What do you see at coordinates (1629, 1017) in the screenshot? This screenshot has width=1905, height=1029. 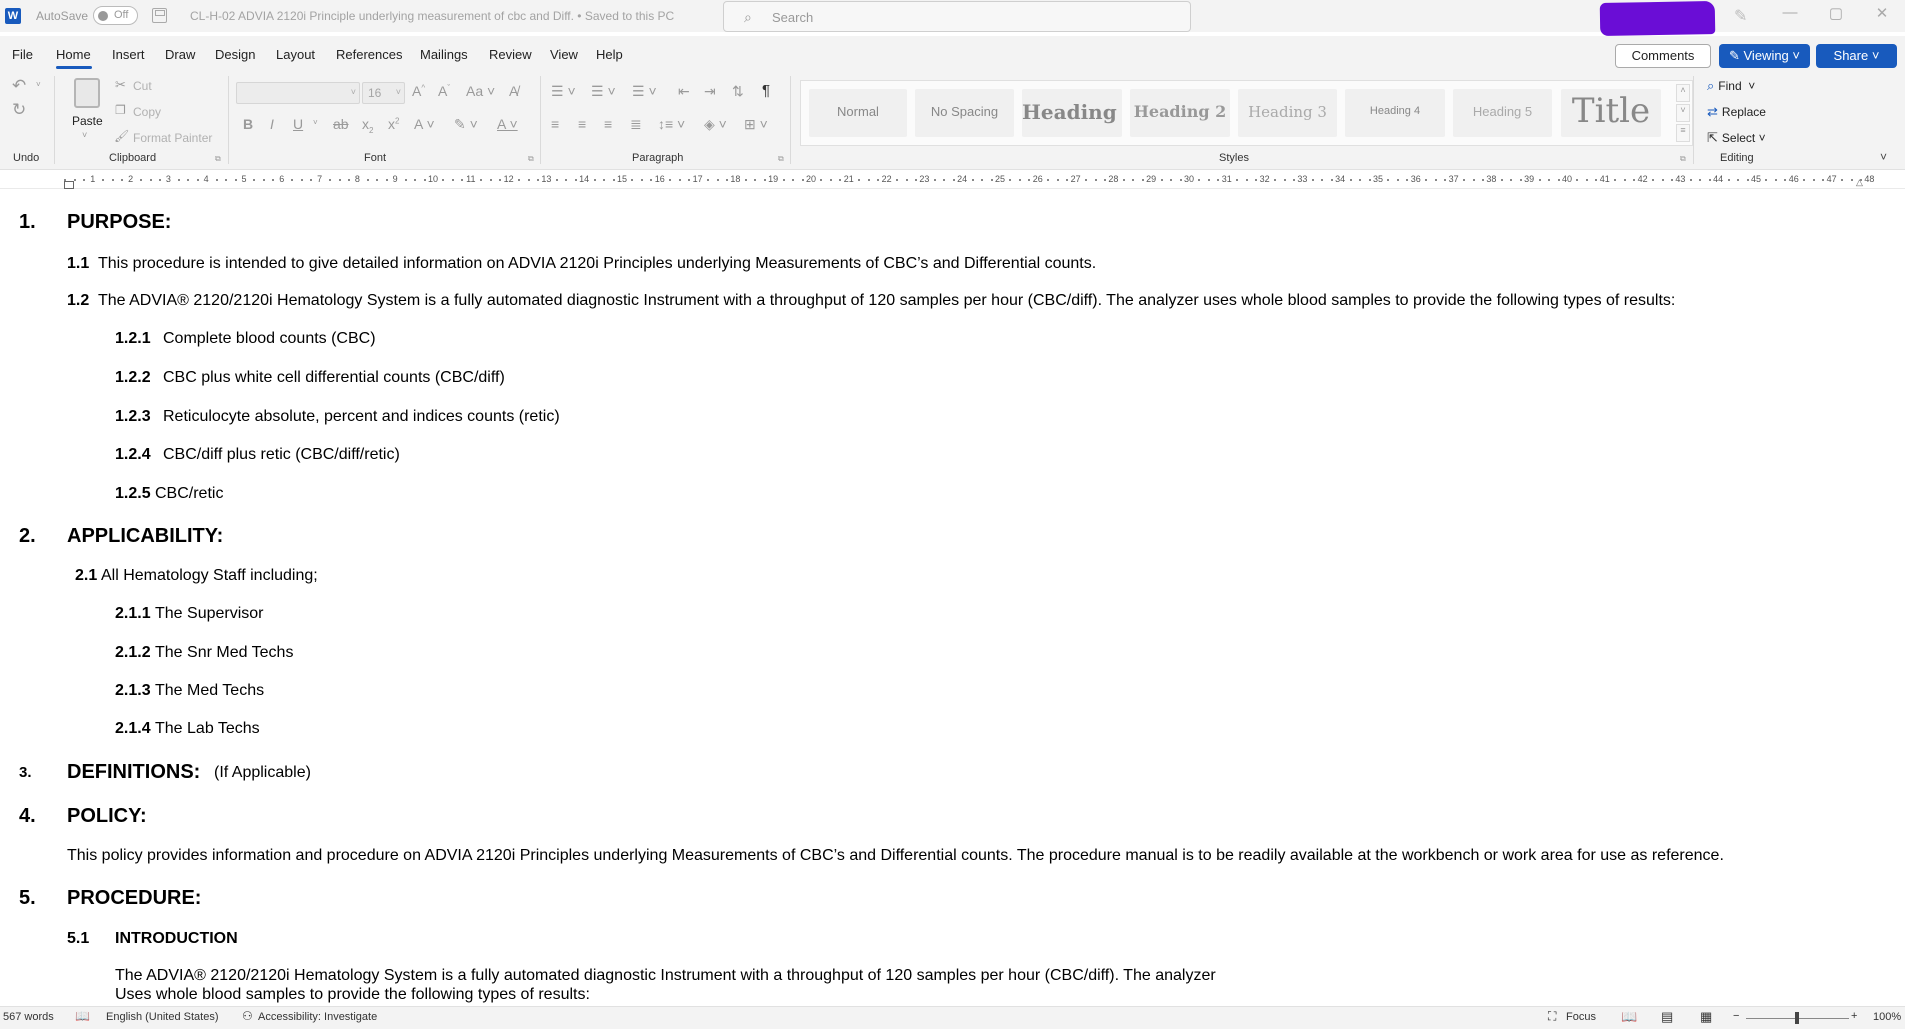 I see `read-mode-icon: 📖` at bounding box center [1629, 1017].